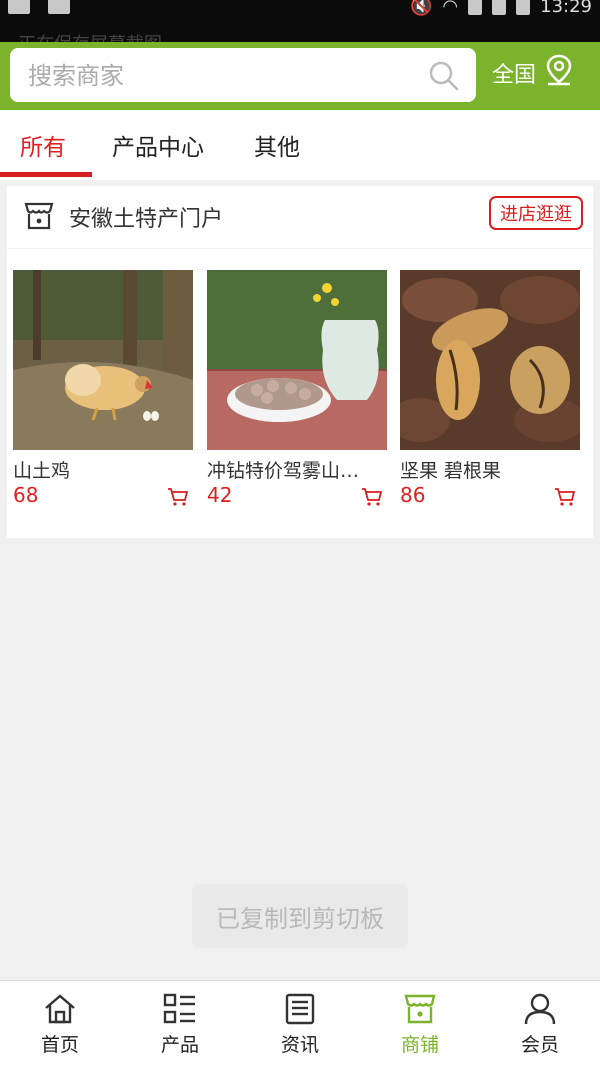  What do you see at coordinates (514, 75) in the screenshot?
I see `region-label: 全国` at bounding box center [514, 75].